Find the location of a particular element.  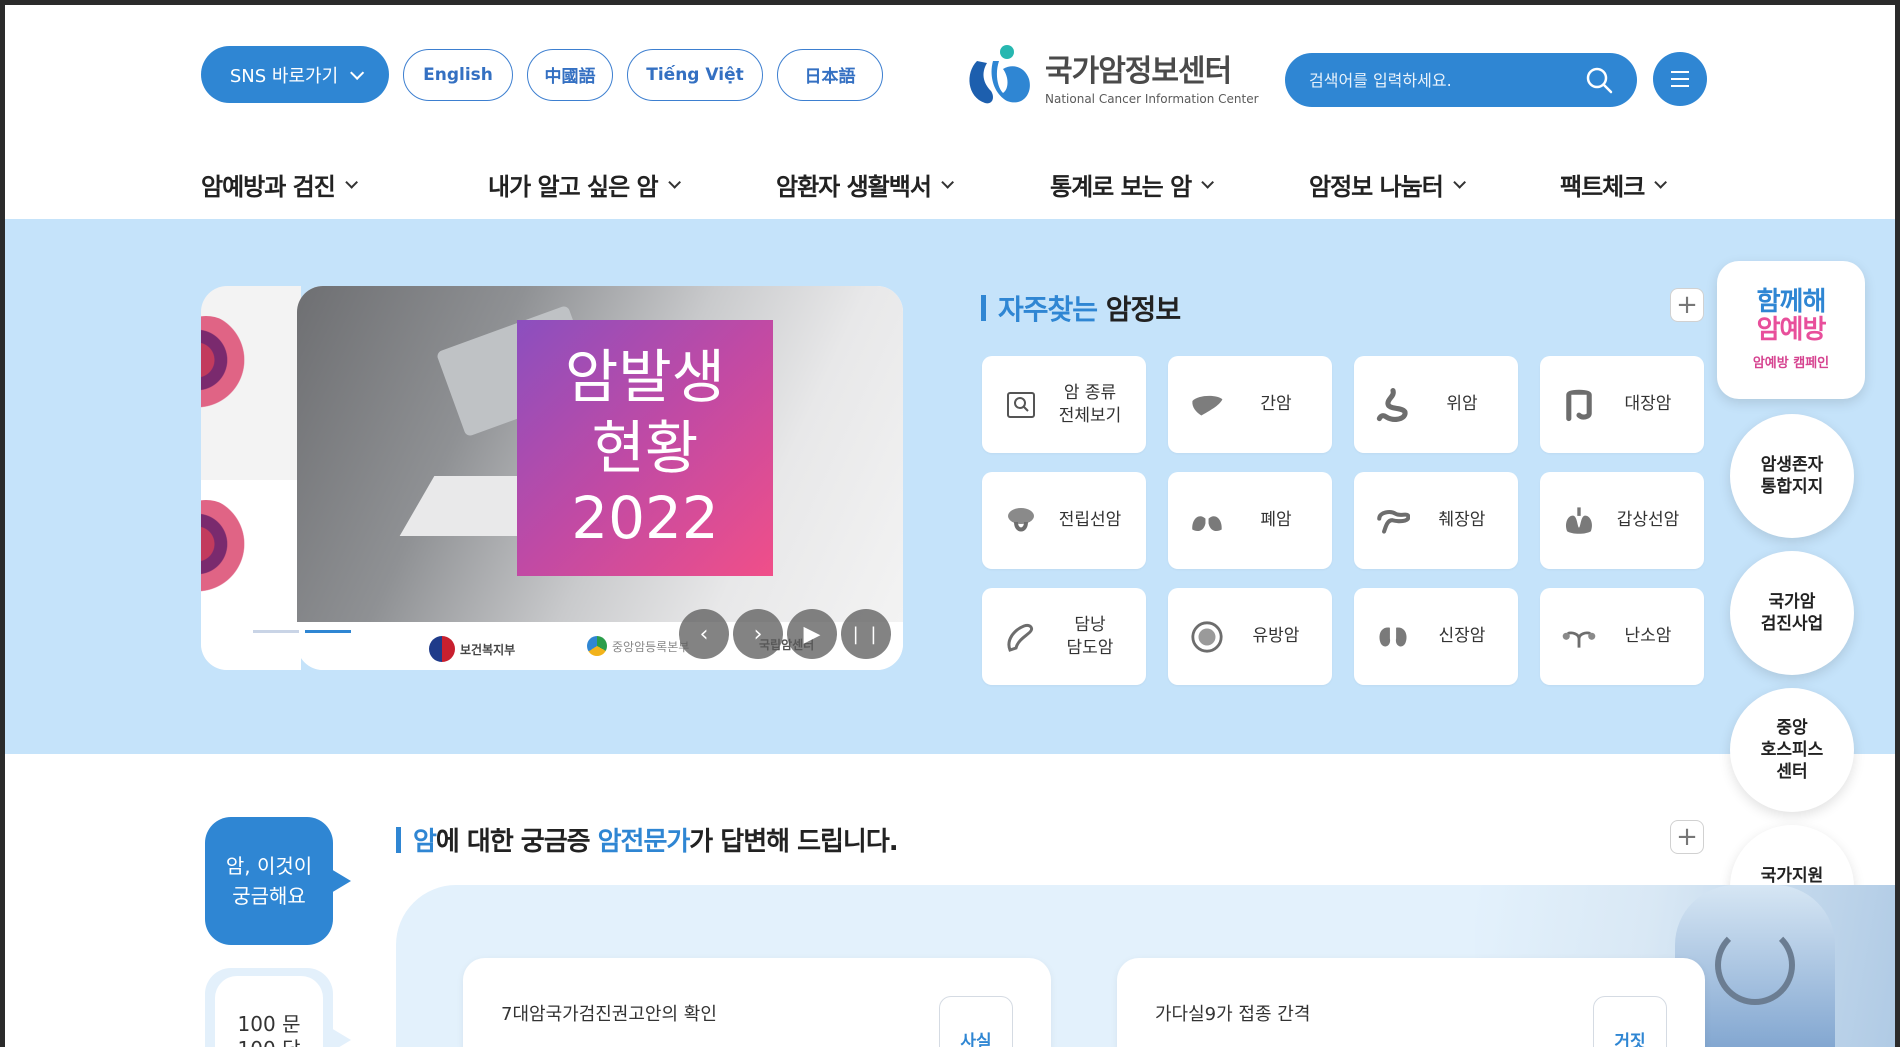

hamburger-icon is located at coordinates (1680, 72).